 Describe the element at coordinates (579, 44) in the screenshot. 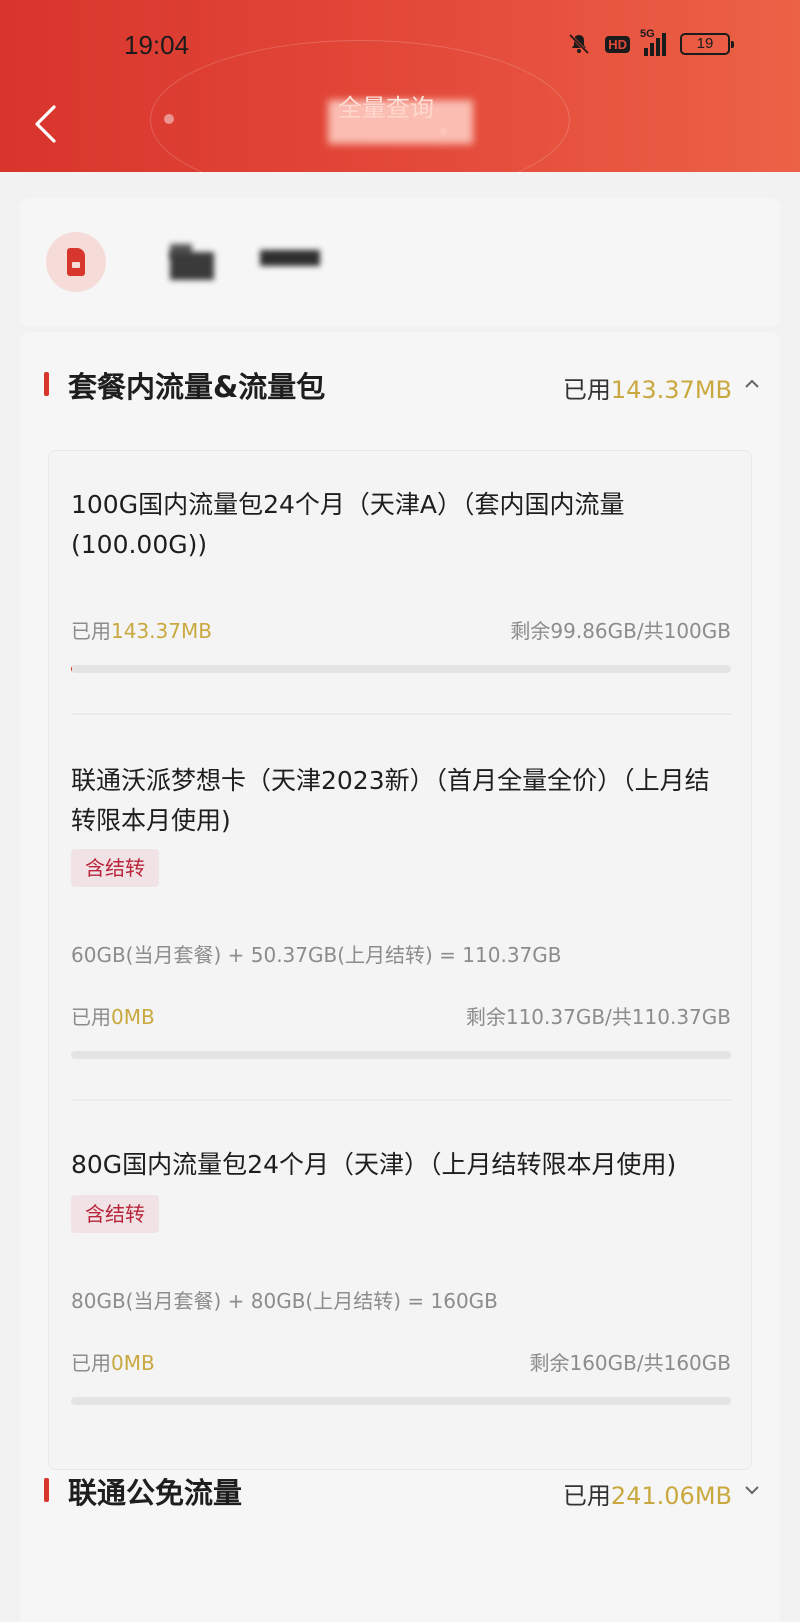

I see `bell-muted-icon` at that location.